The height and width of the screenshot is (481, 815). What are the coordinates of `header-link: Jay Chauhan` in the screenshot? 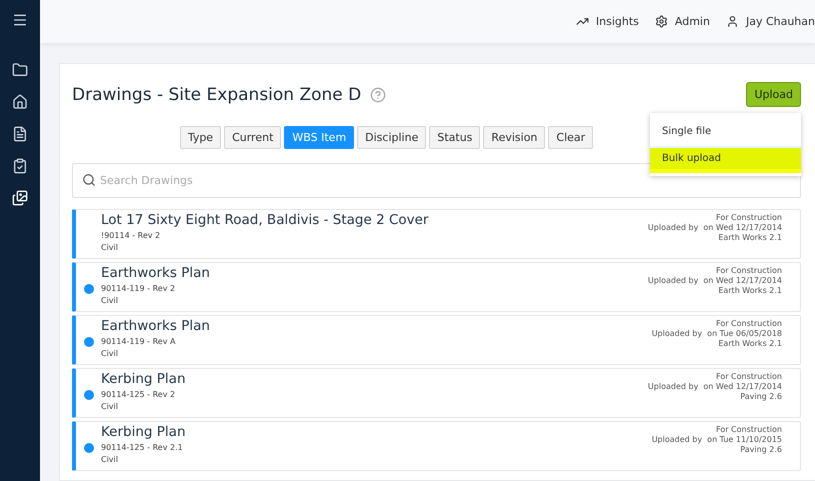 It's located at (770, 21).